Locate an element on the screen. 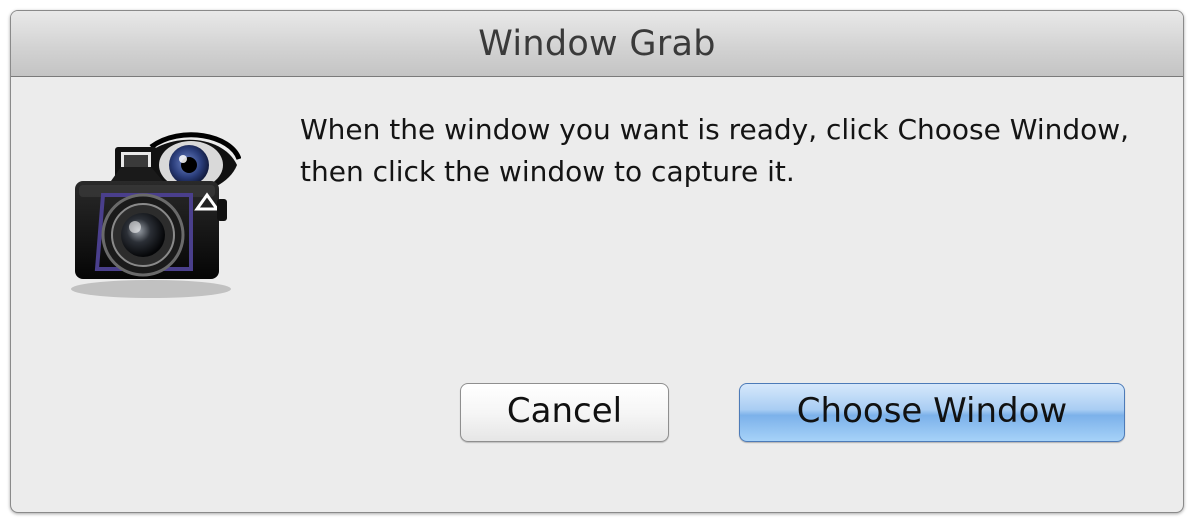 The width and height of the screenshot is (1194, 519). title-bar: Window Grab is located at coordinates (597, 44).